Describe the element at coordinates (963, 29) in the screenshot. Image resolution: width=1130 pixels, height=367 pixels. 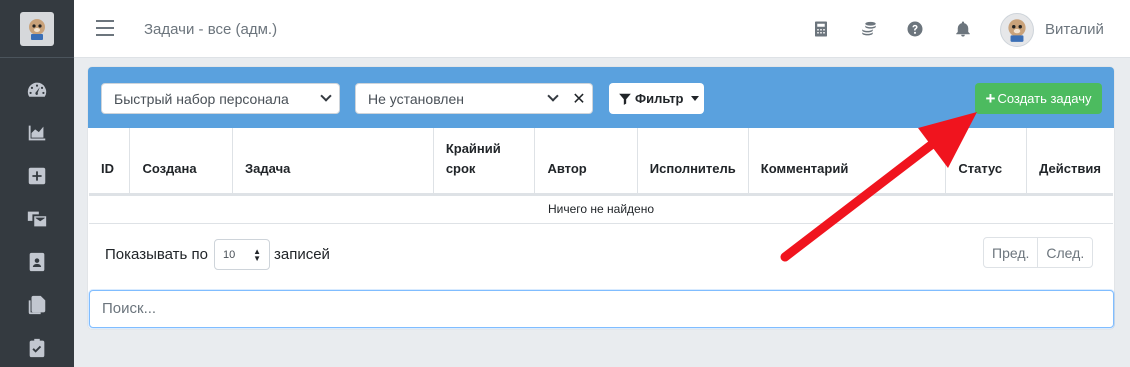
I see `bell-icon` at that location.